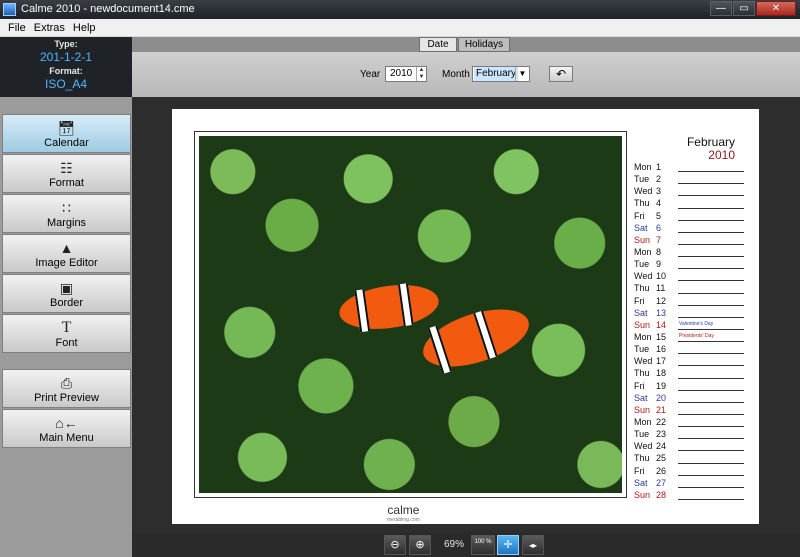  What do you see at coordinates (659, 215) in the screenshot?
I see `day-number: 5` at bounding box center [659, 215].